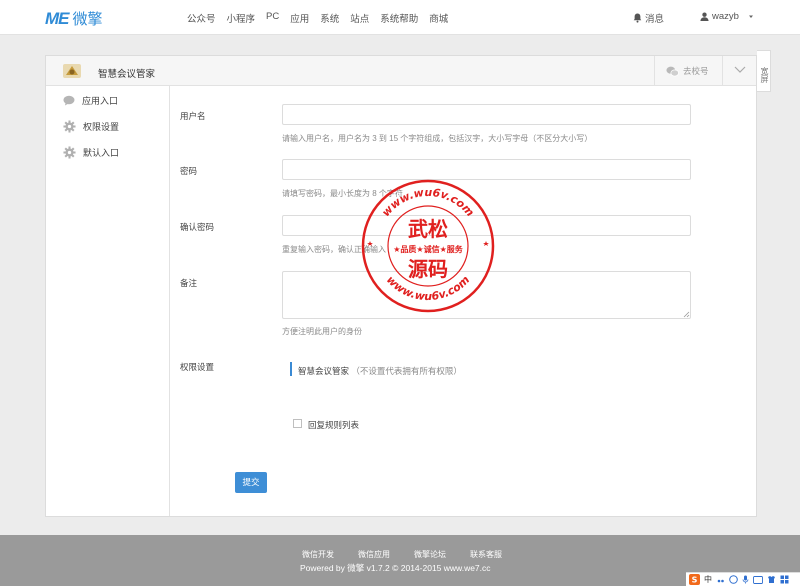 The image size is (800, 586). What do you see at coordinates (189, 171) in the screenshot?
I see `password-label: 密码` at bounding box center [189, 171].